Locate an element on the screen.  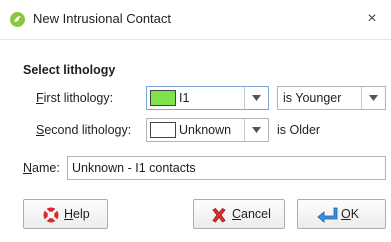
close-icon: × is located at coordinates (372, 19).